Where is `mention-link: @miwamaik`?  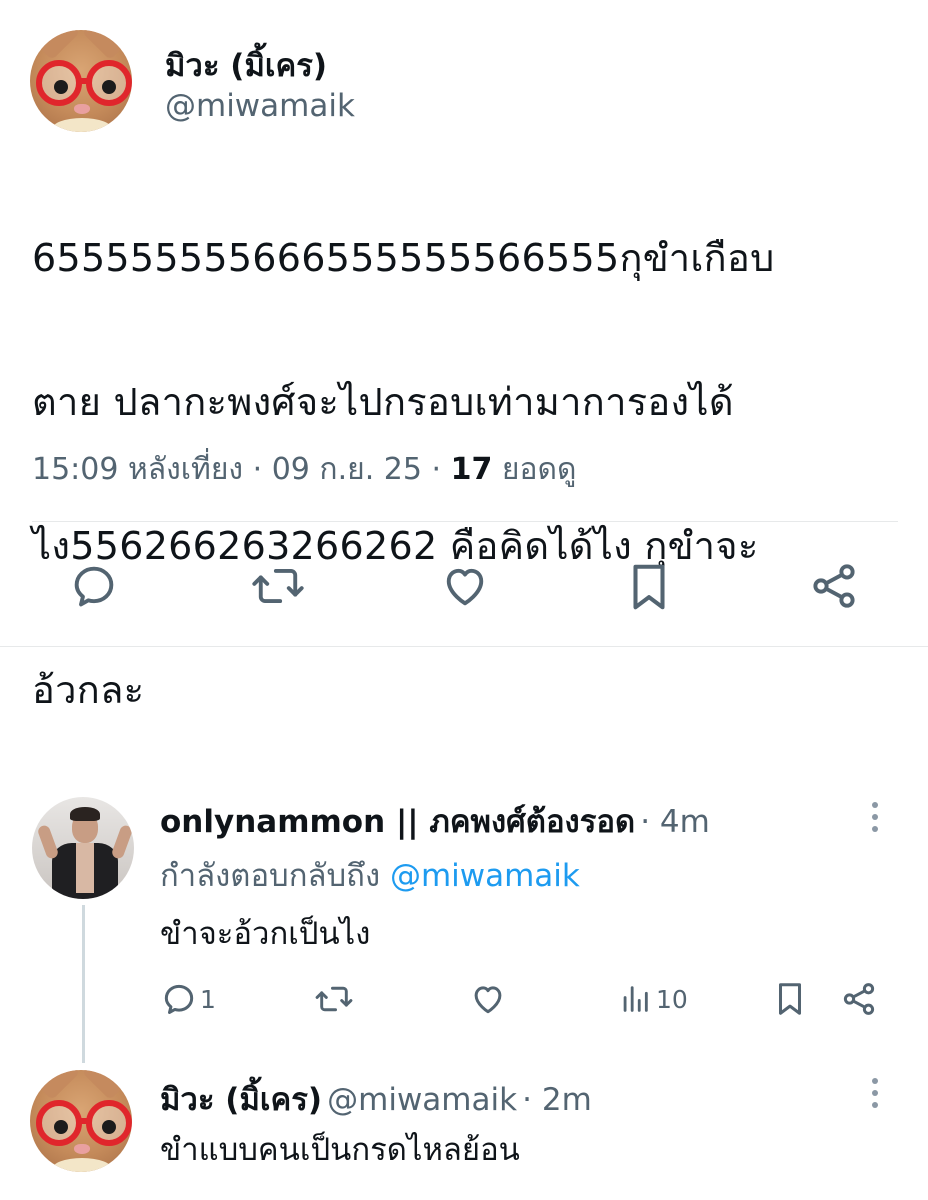 mention-link: @miwamaik is located at coordinates (485, 876).